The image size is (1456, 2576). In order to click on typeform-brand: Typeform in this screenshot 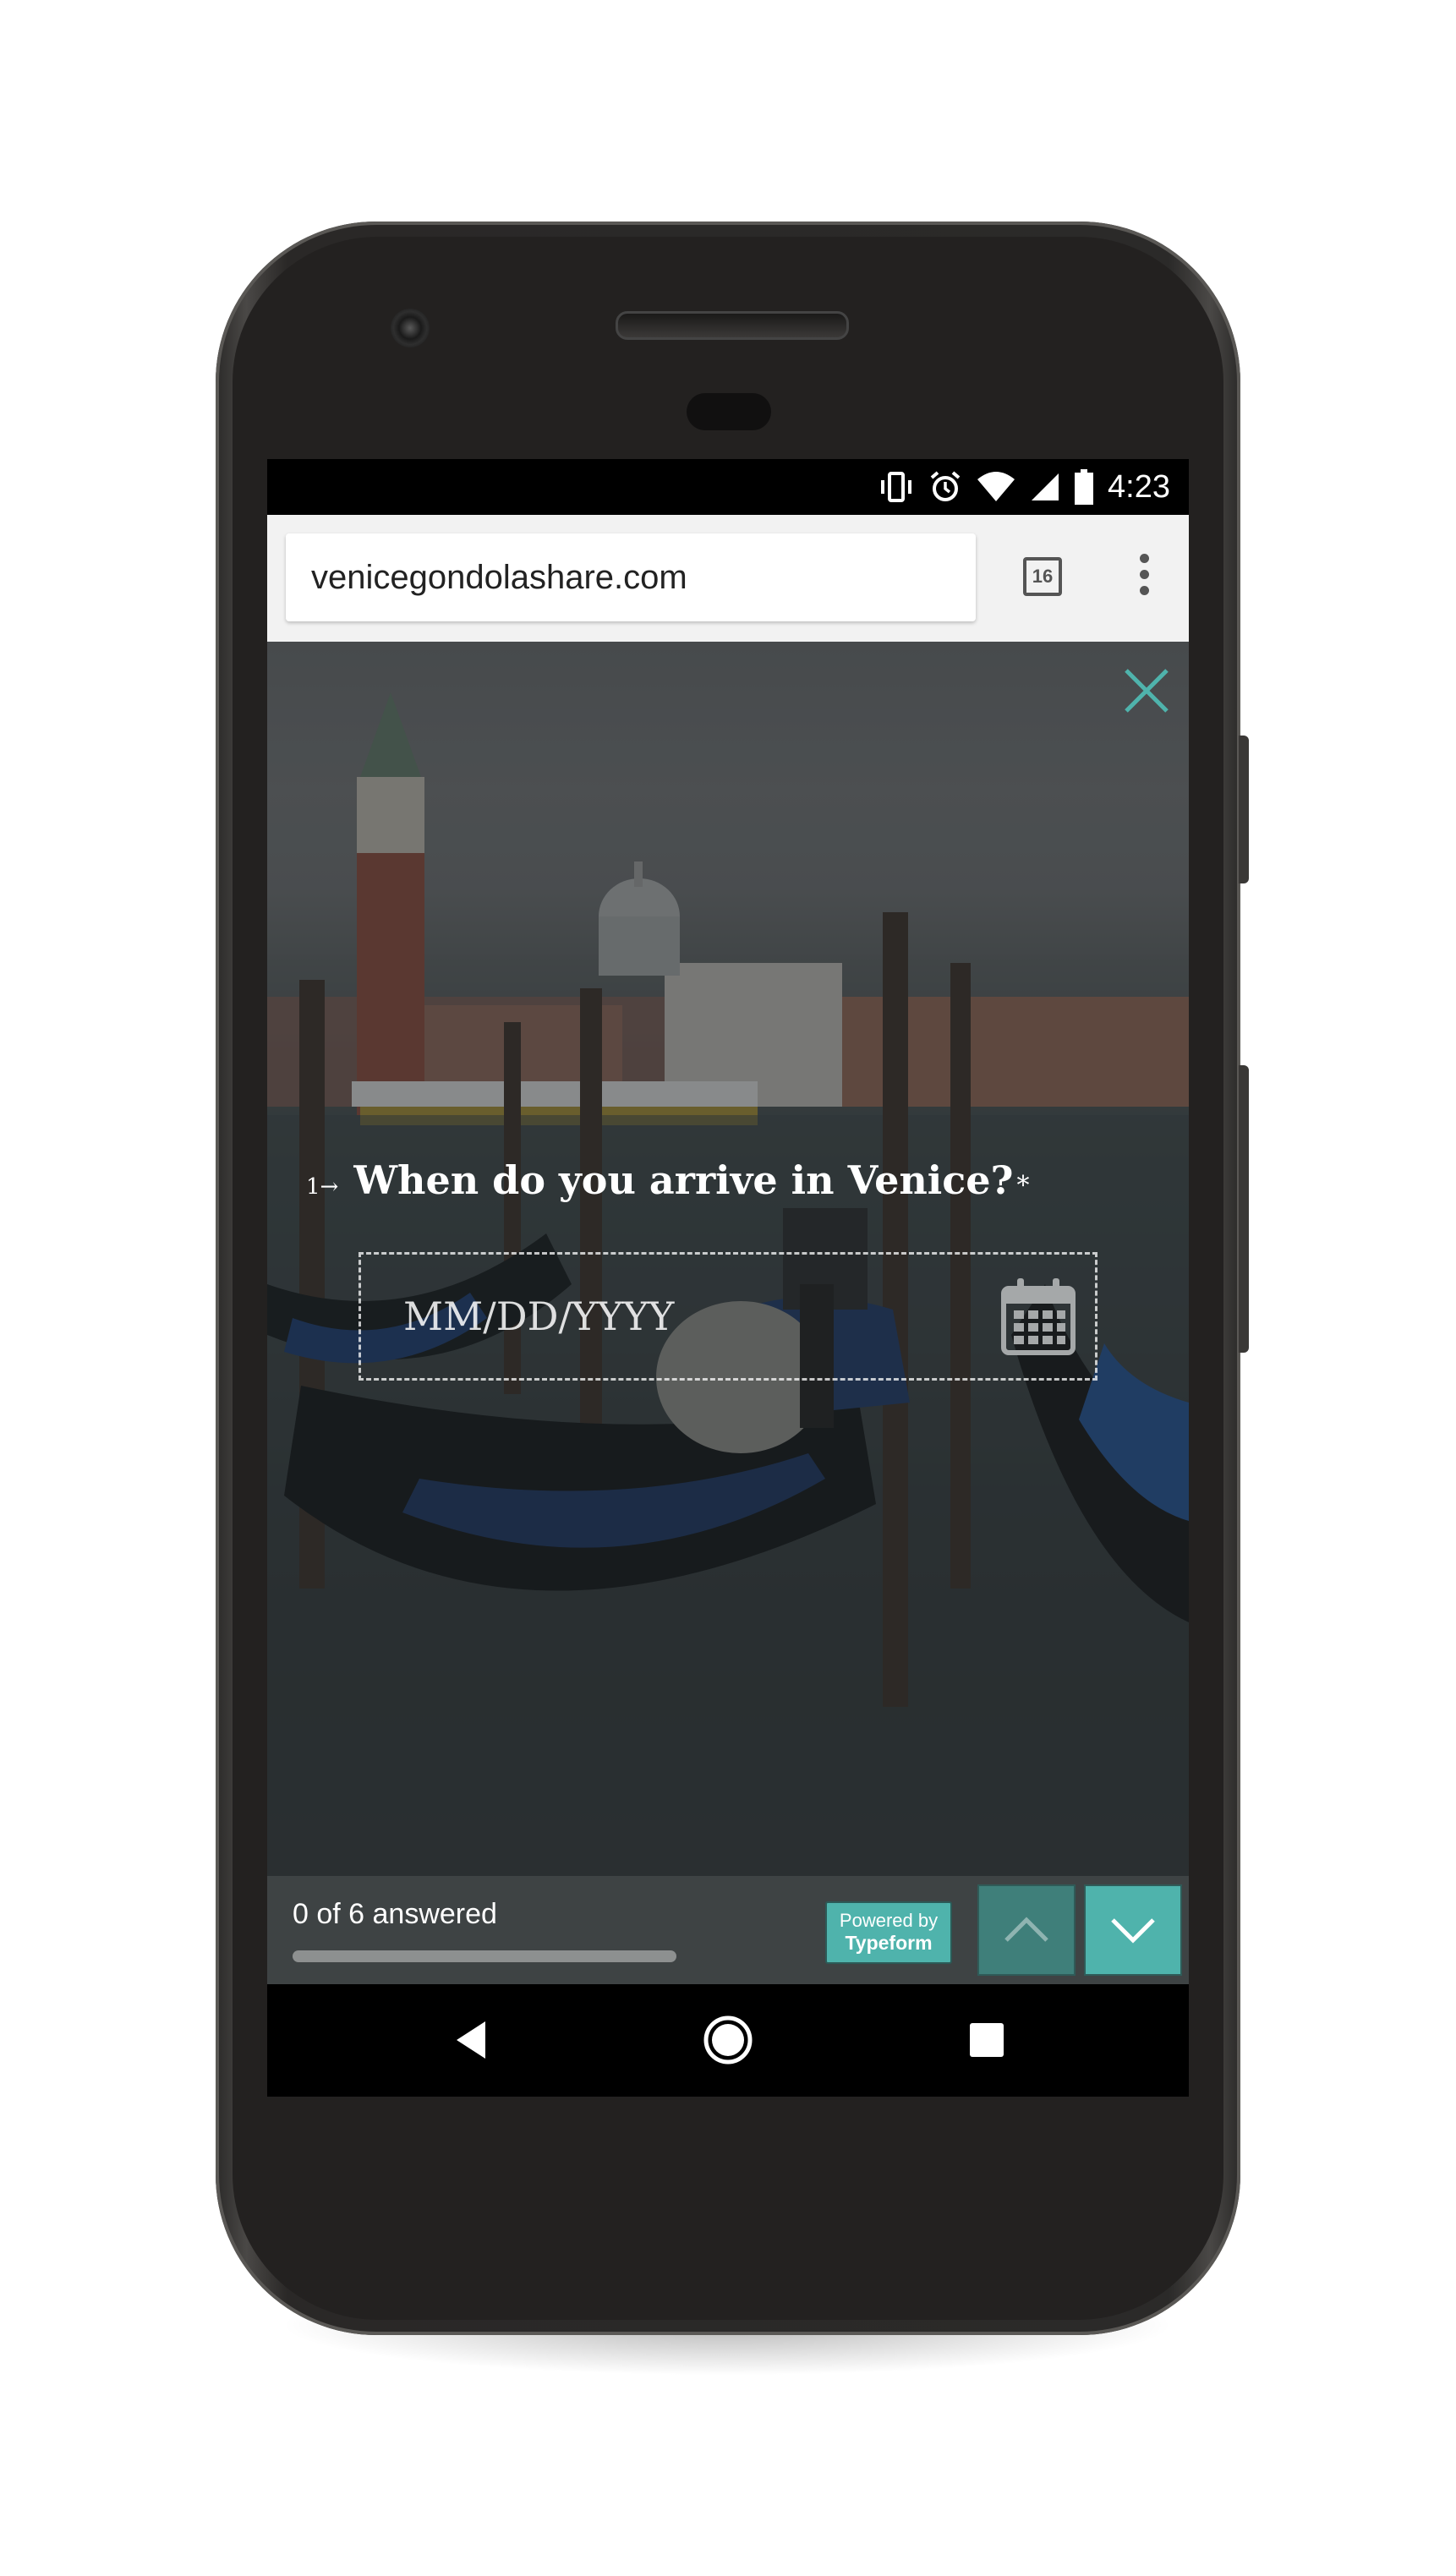, I will do `click(889, 1943)`.